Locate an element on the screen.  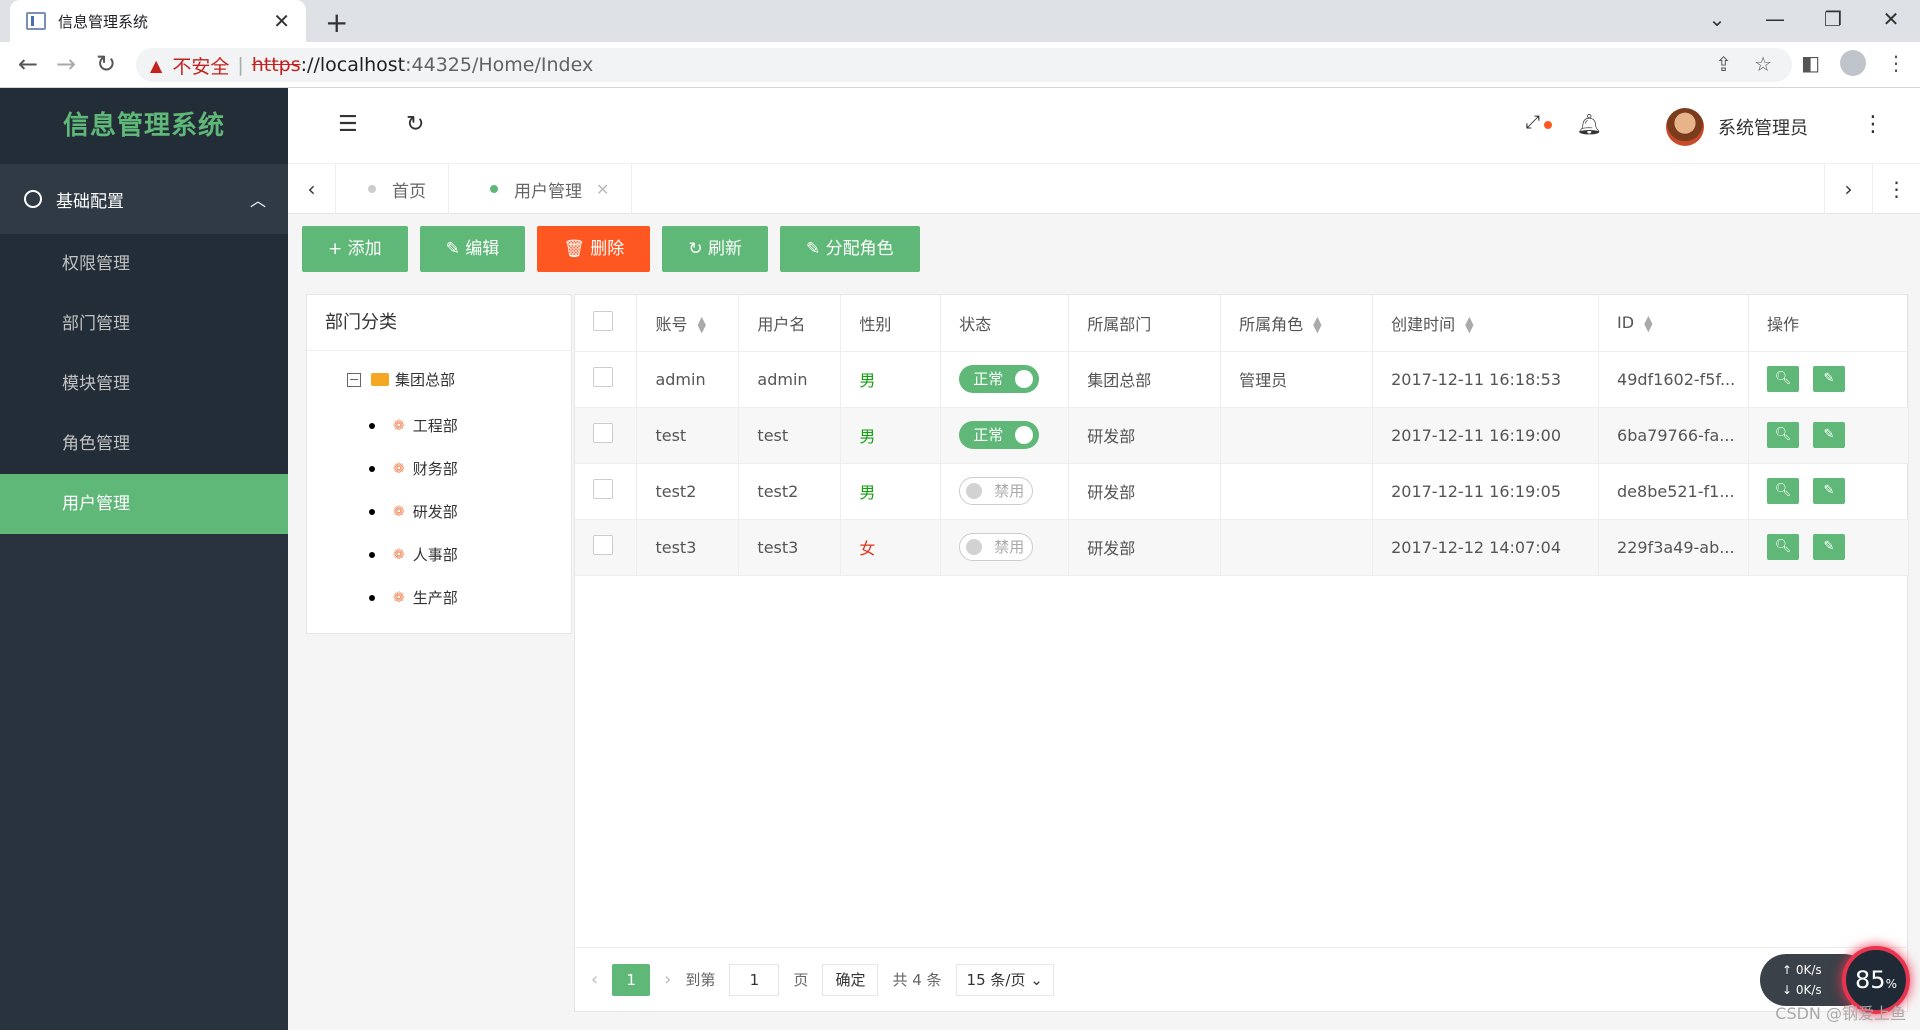
user-menu: 系统管理员 is located at coordinates (1737, 127).